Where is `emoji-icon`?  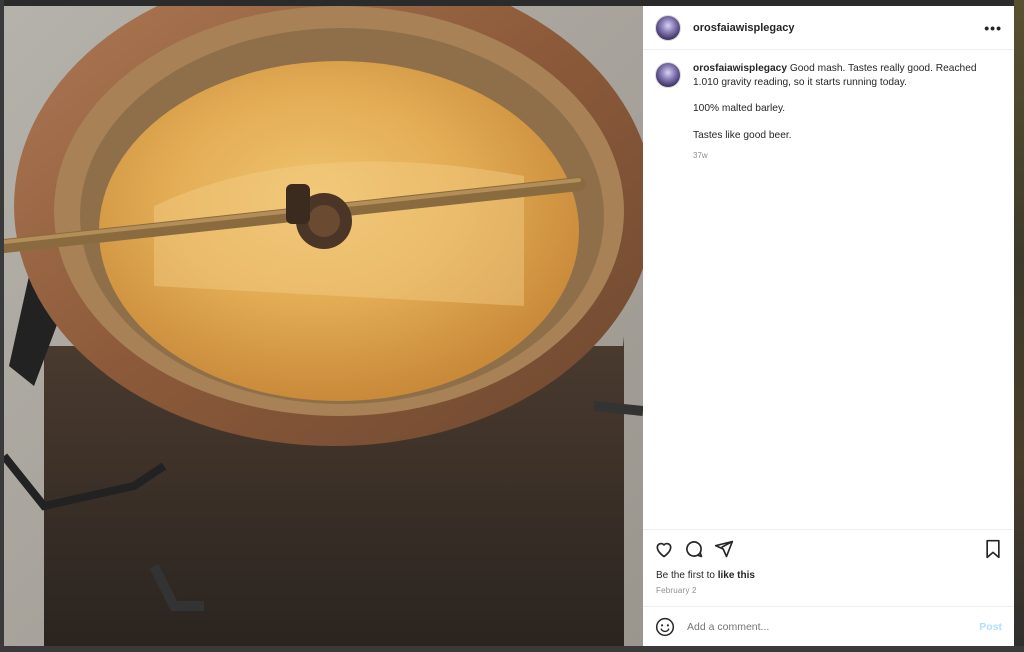 emoji-icon is located at coordinates (665, 627).